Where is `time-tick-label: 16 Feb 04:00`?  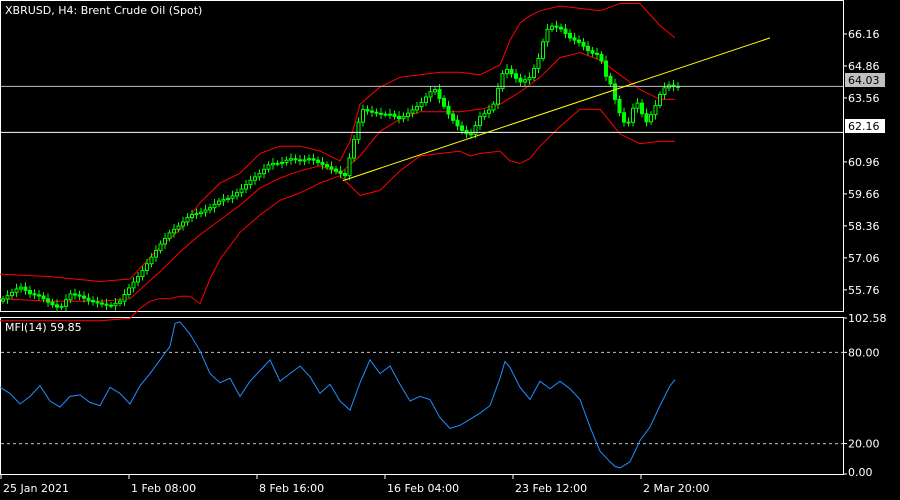
time-tick-label: 16 Feb 04:00 is located at coordinates (423, 488).